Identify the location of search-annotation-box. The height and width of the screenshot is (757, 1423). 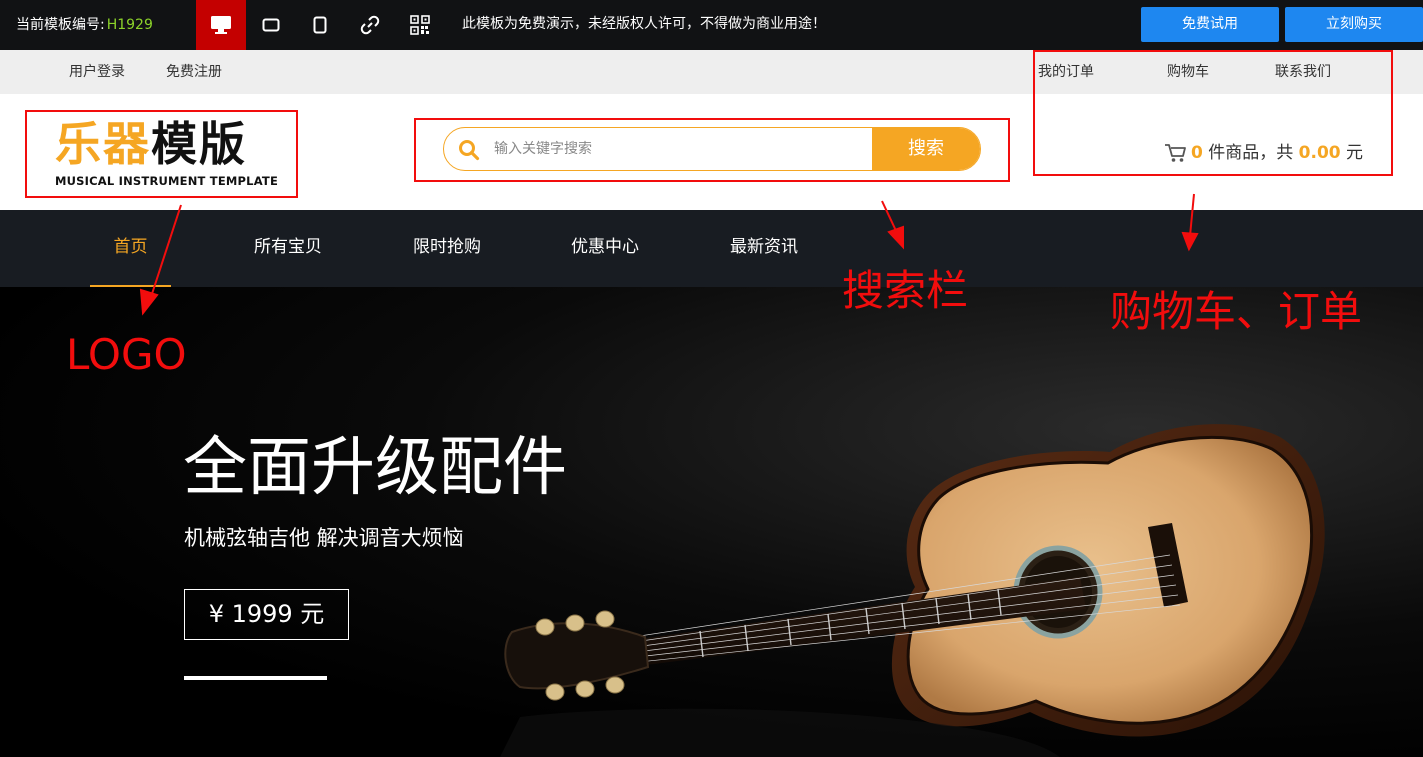
(712, 150).